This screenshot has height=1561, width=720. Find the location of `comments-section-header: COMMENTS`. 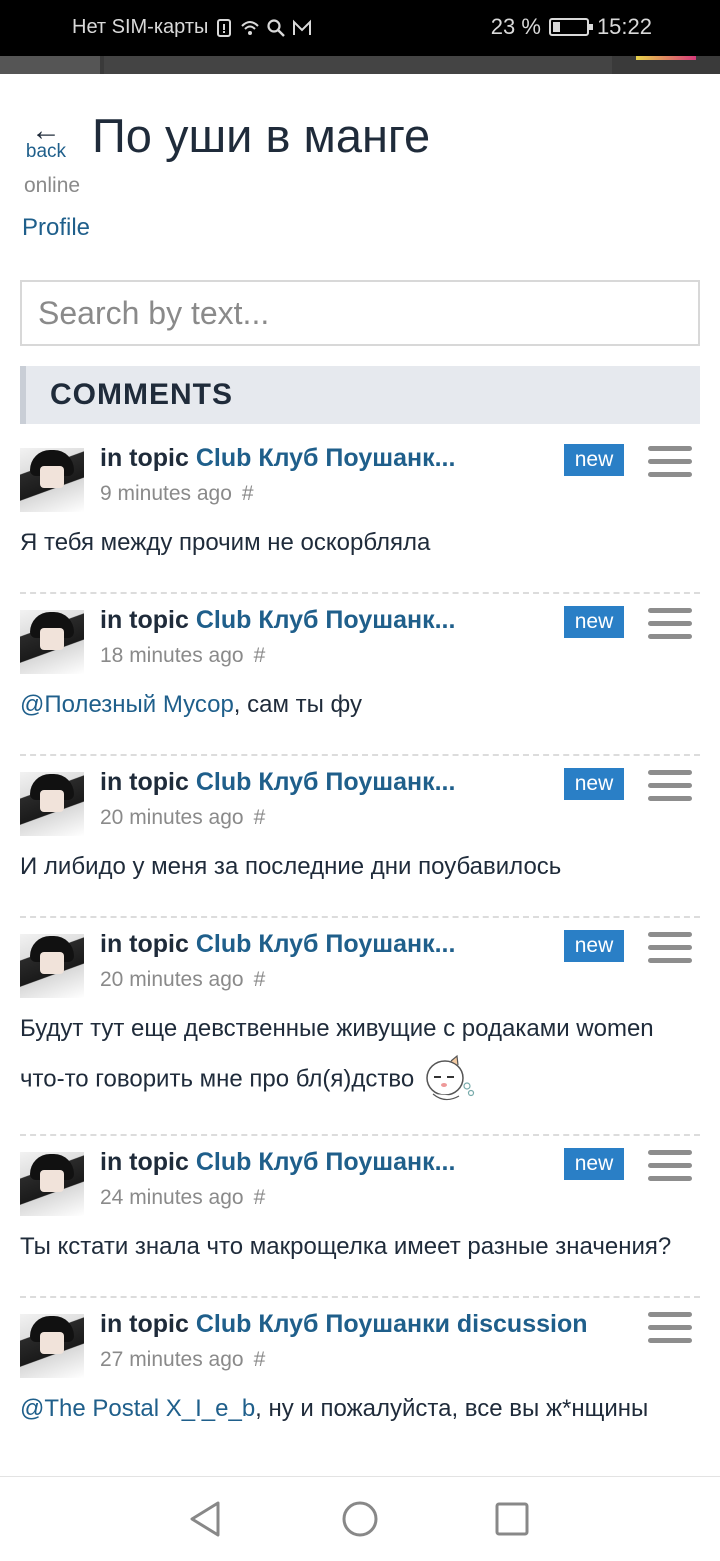

comments-section-header: COMMENTS is located at coordinates (360, 395).